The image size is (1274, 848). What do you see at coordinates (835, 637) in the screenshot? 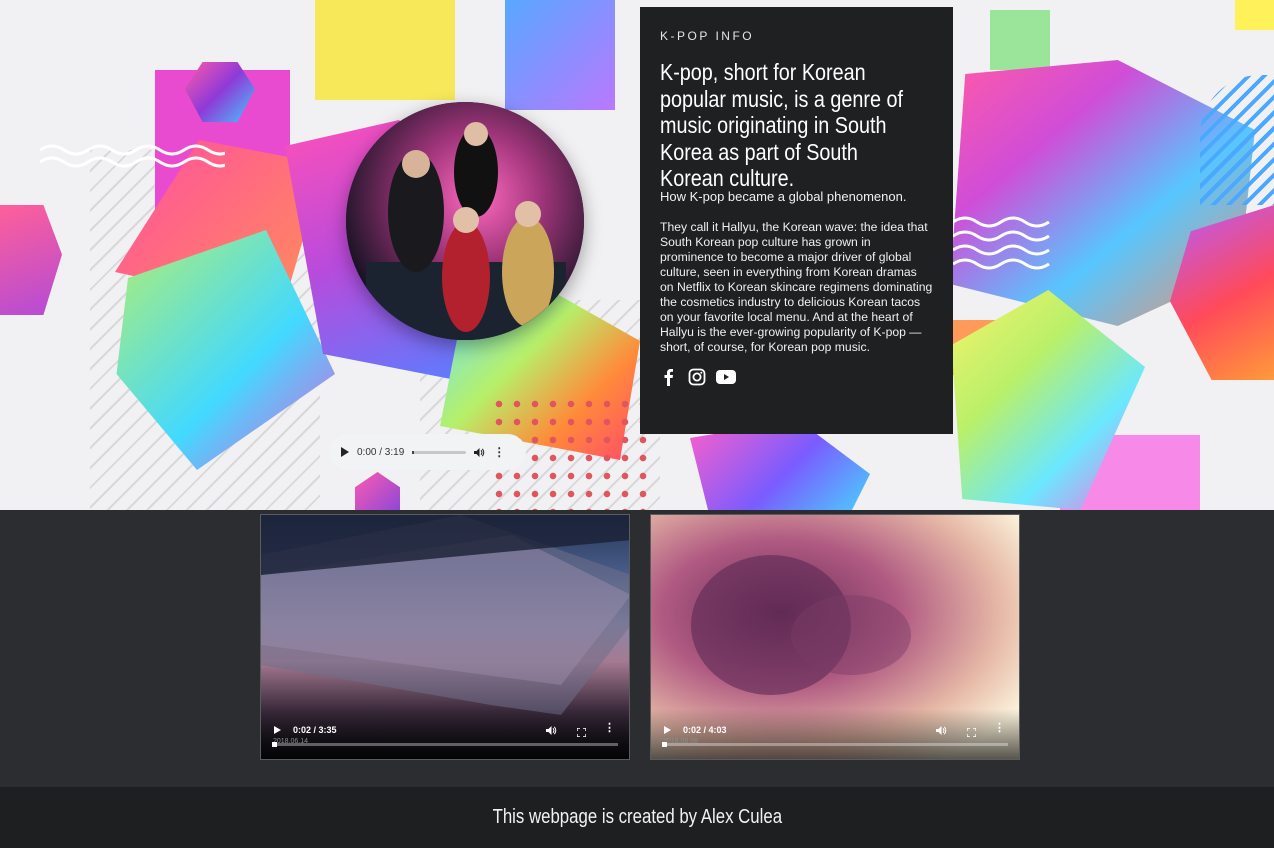
I see `video-player-2: 0:02 / 4:03 2018.08.08 ⋮` at bounding box center [835, 637].